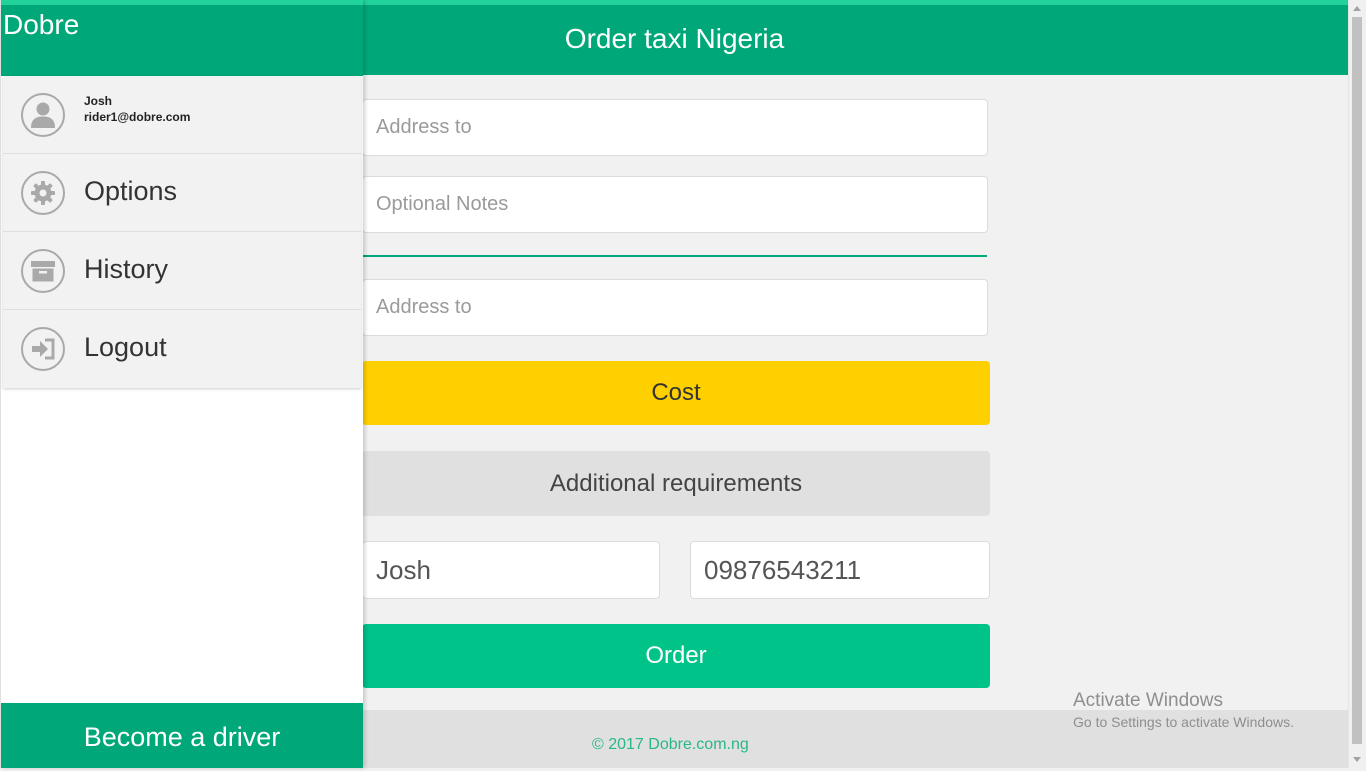  I want to click on menu-item-logout: Logout, so click(182, 349).